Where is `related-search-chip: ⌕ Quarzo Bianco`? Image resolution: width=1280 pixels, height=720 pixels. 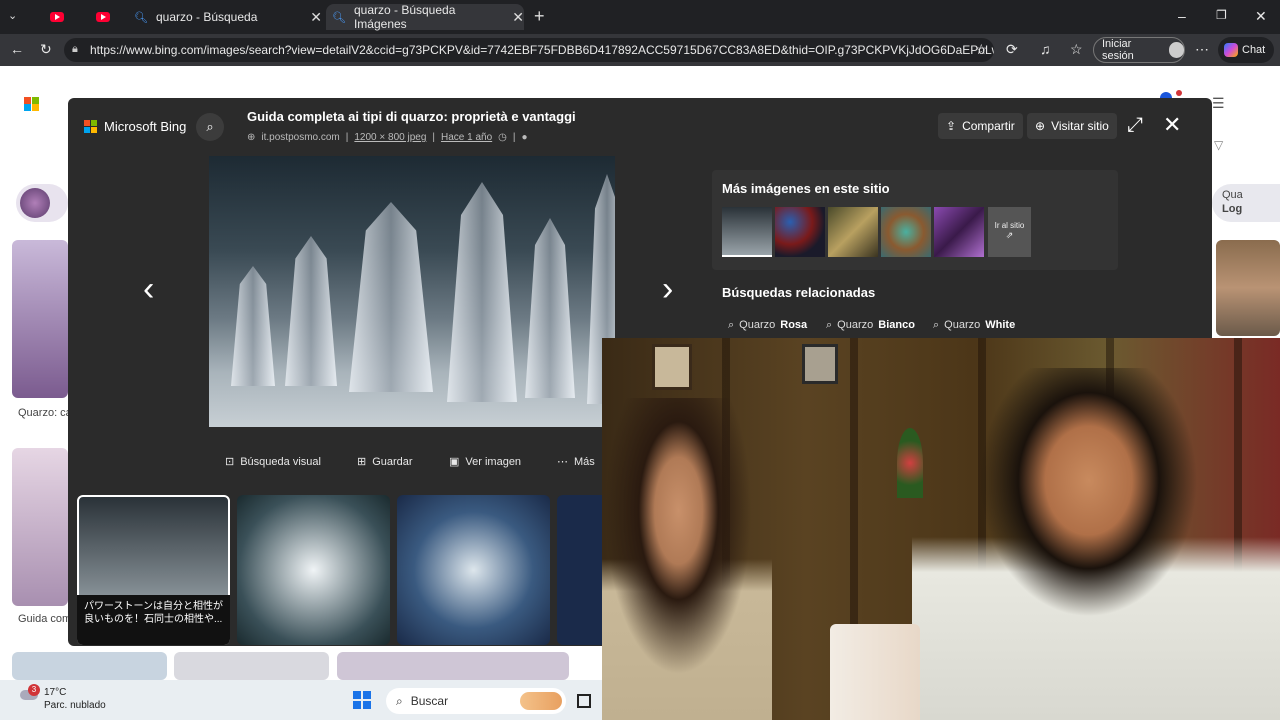
related-search-chip: ⌕ Quarzo Bianco is located at coordinates (870, 325).